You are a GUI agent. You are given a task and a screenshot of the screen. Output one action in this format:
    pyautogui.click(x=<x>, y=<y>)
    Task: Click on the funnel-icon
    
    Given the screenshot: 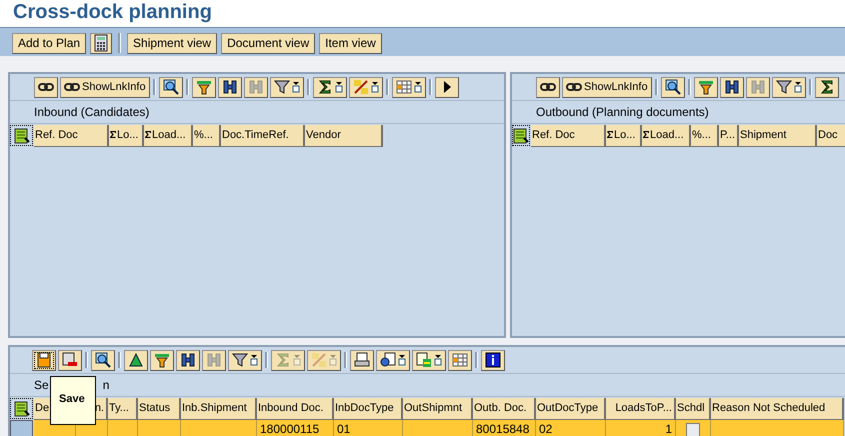 What is the action you would take?
    pyautogui.click(x=706, y=87)
    